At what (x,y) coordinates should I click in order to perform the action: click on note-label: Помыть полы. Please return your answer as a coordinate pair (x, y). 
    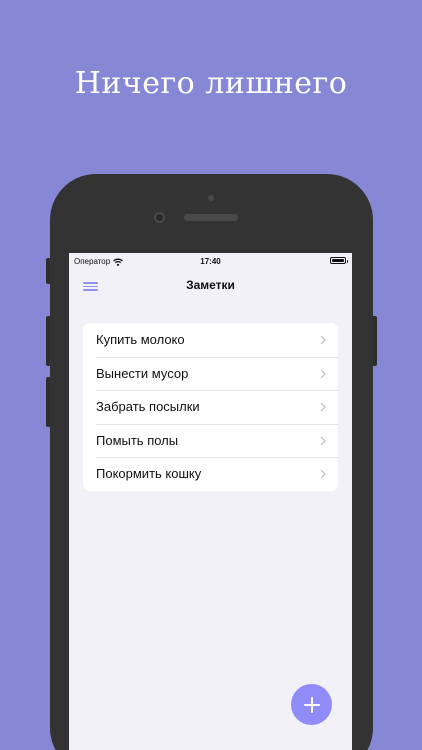
    Looking at the image, I should click on (137, 440).